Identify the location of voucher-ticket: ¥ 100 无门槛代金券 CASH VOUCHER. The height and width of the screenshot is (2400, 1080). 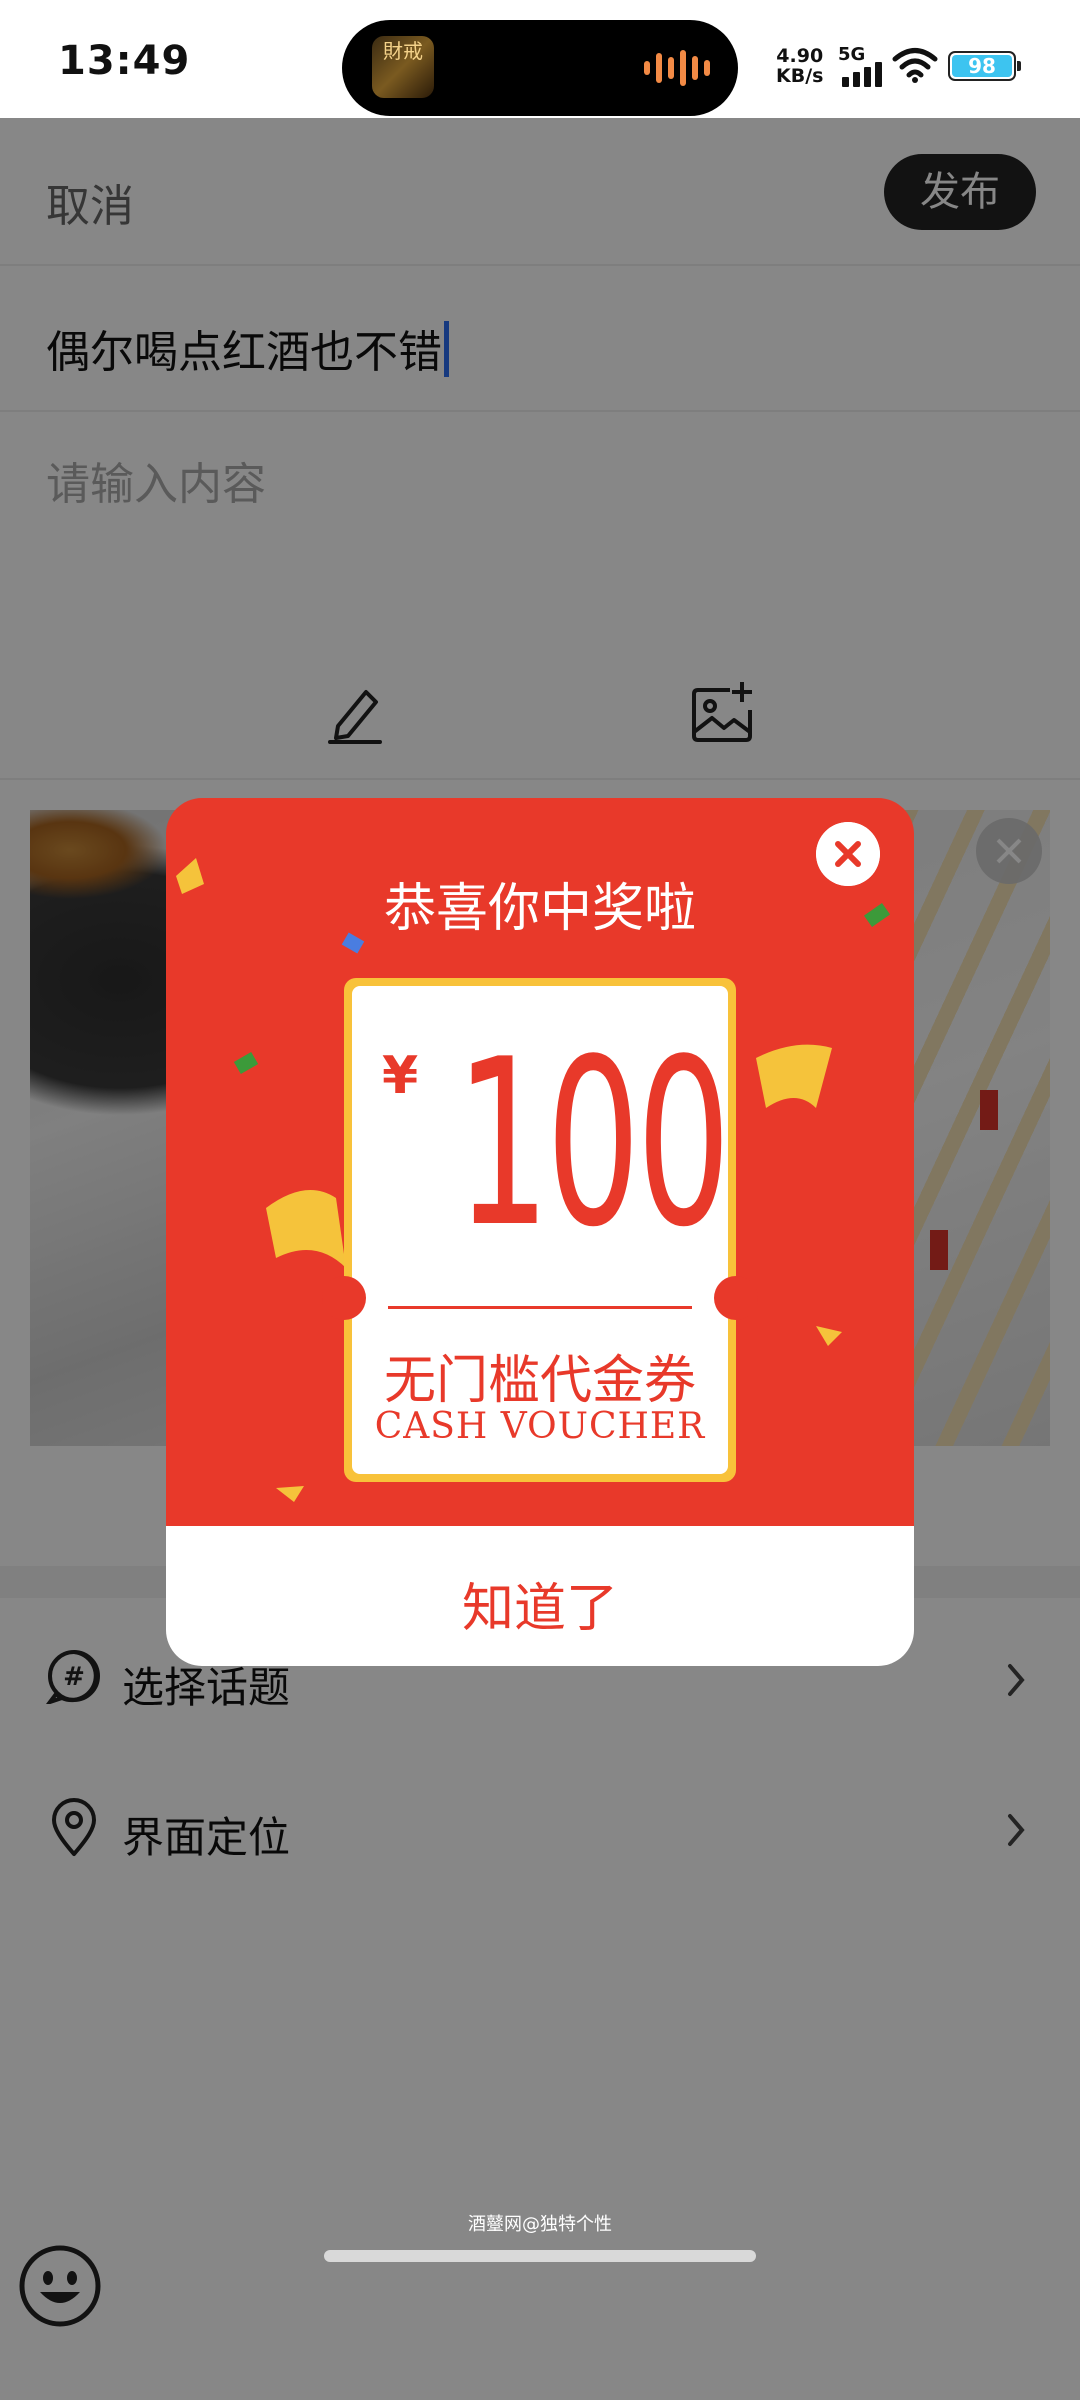
(540, 1230).